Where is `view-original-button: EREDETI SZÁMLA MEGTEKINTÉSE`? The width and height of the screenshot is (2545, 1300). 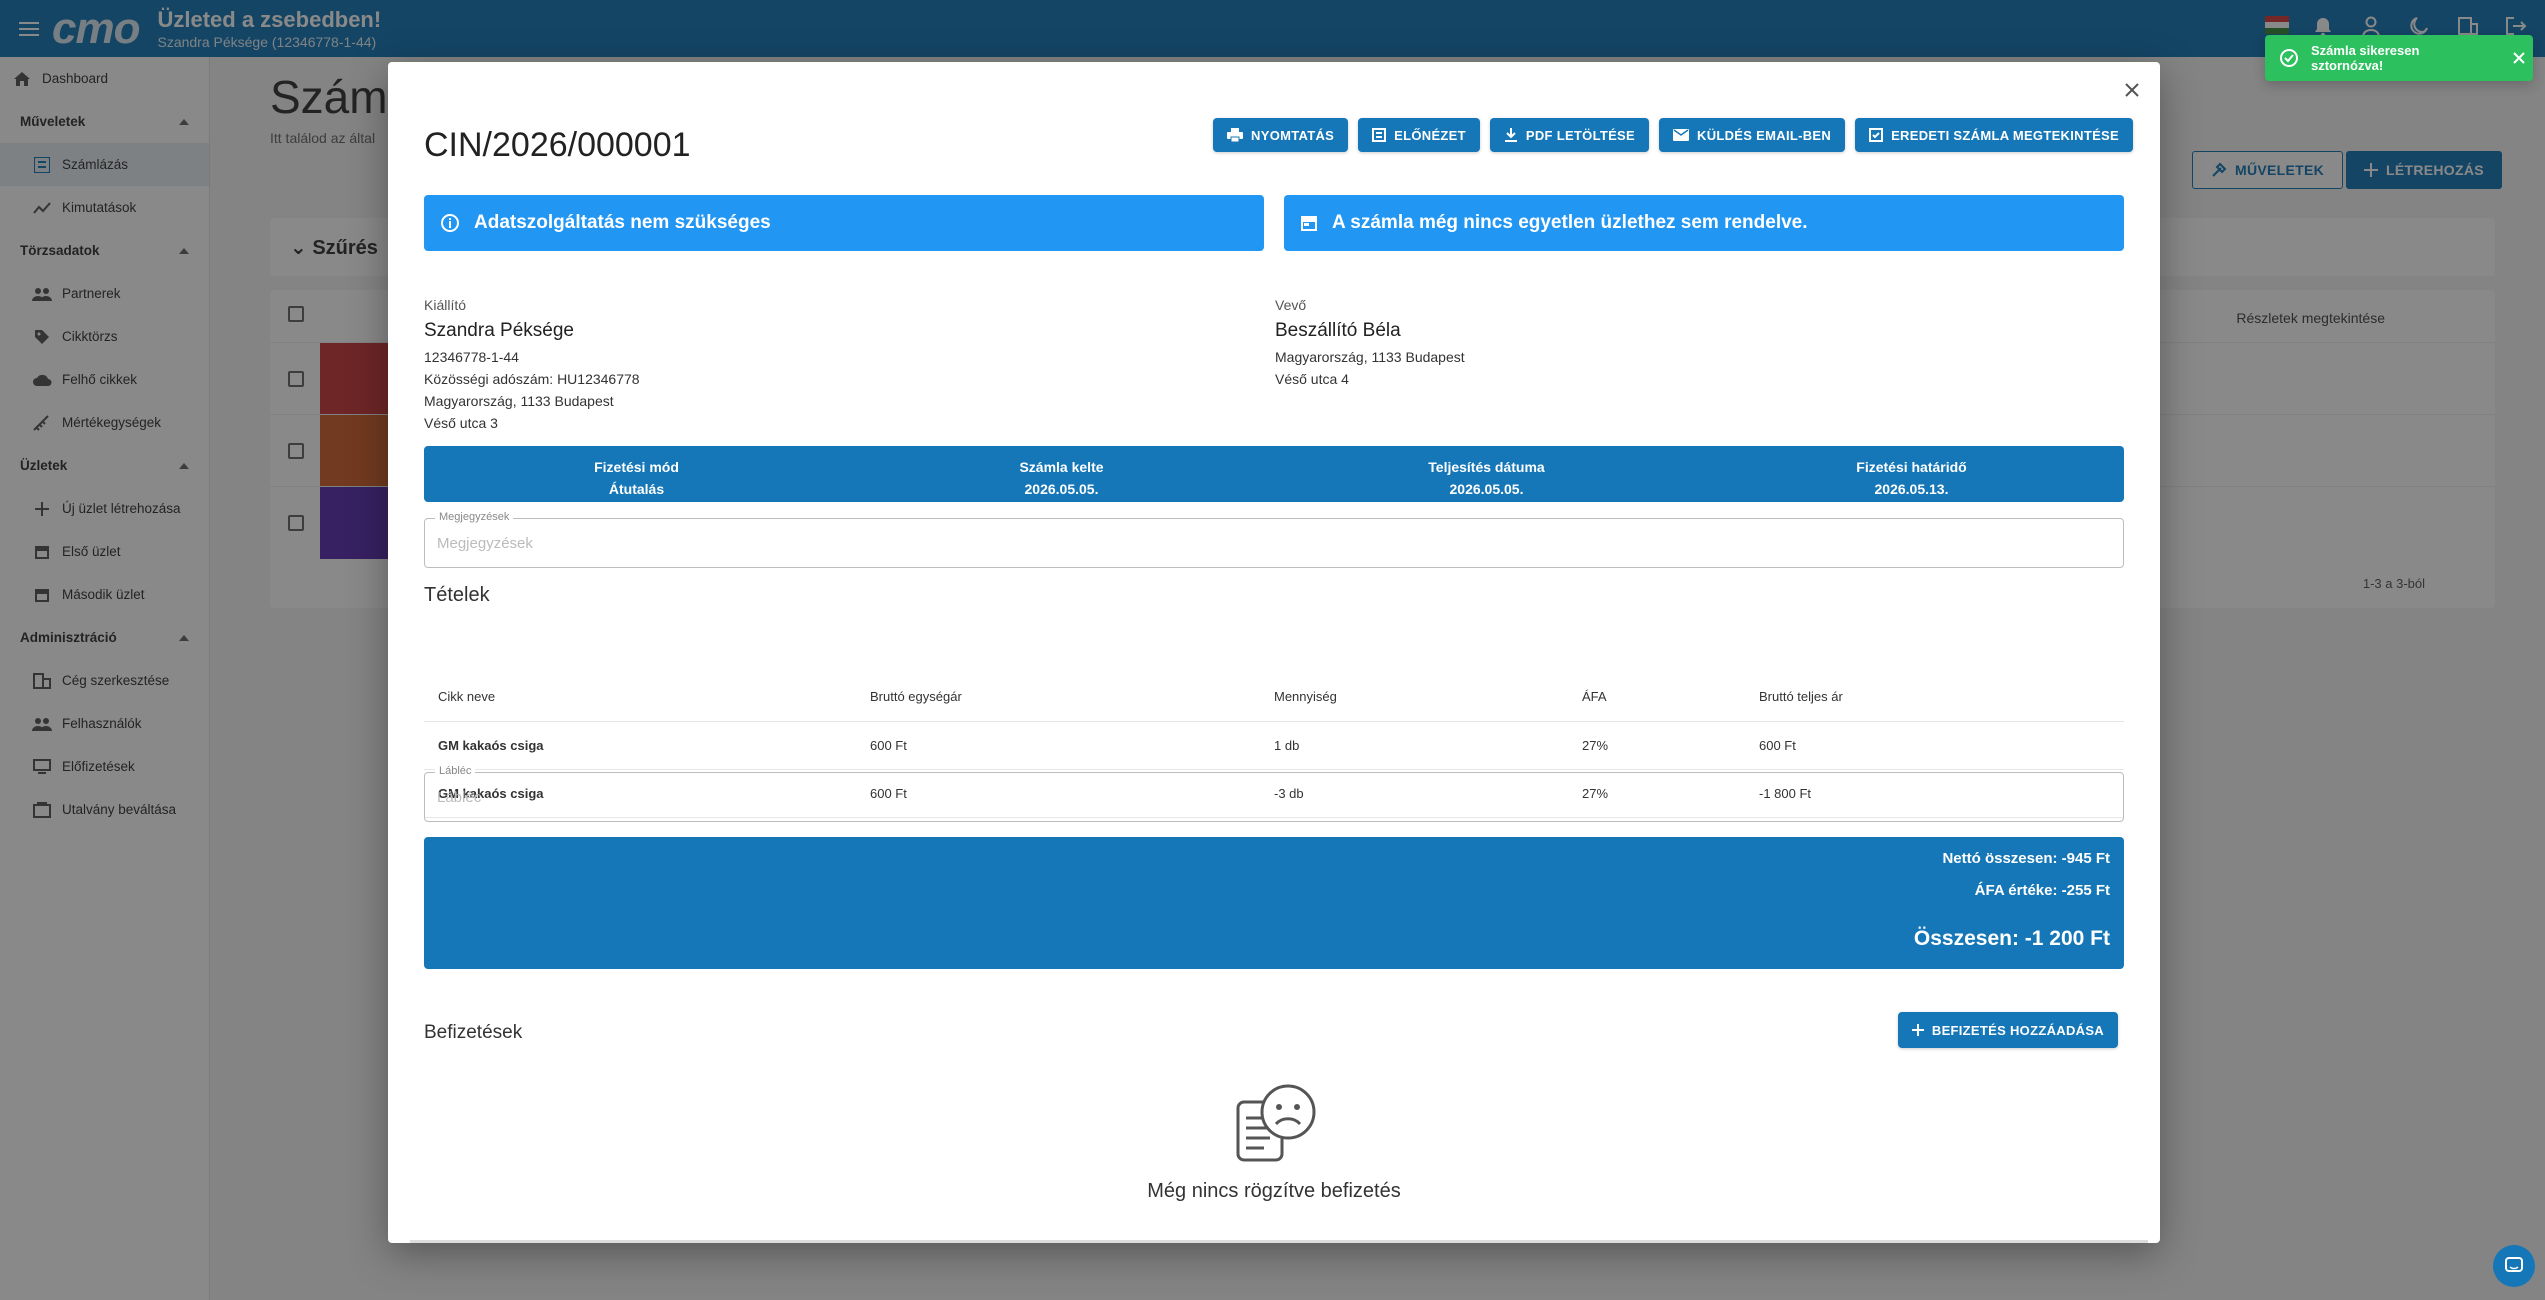 view-original-button: EREDETI SZÁMLA MEGTEKINTÉSE is located at coordinates (1994, 135).